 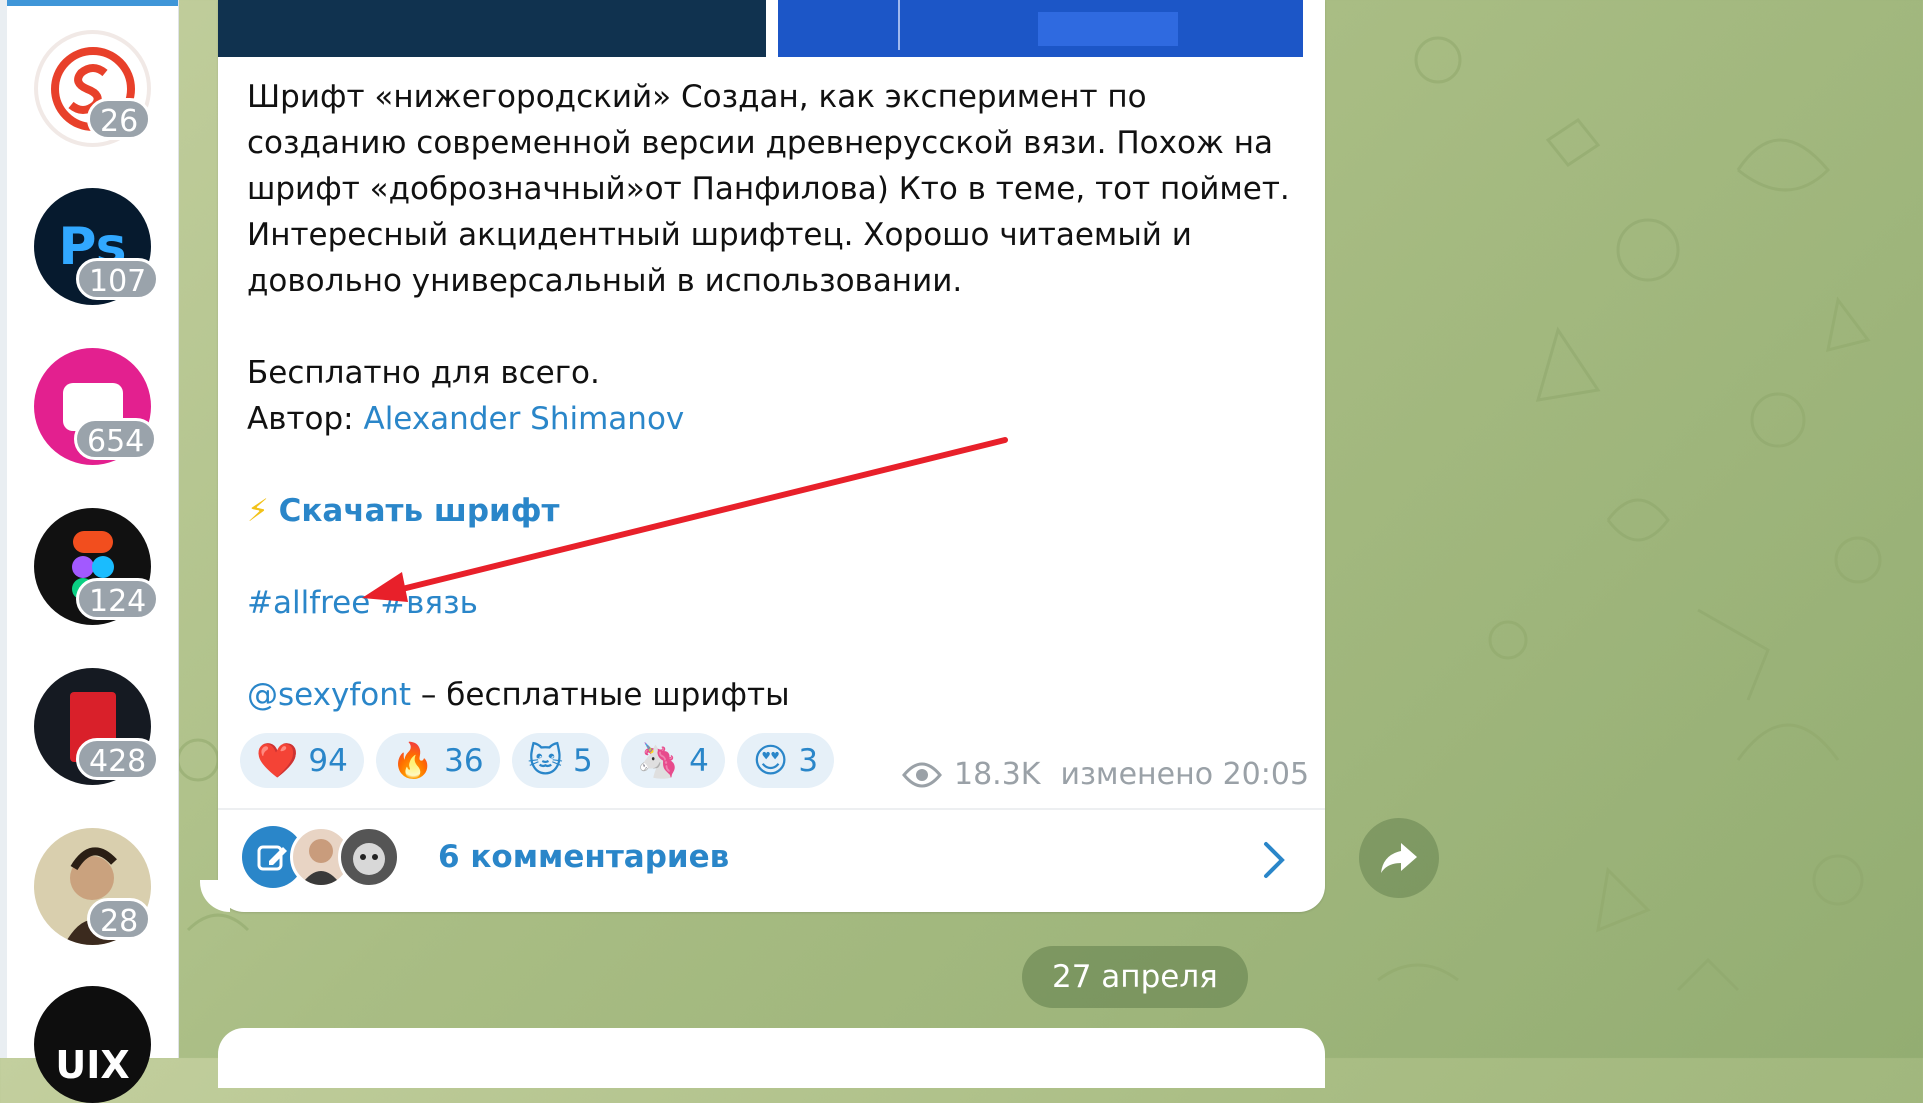 I want to click on unicorn-icon: 🦄, so click(x=658, y=760).